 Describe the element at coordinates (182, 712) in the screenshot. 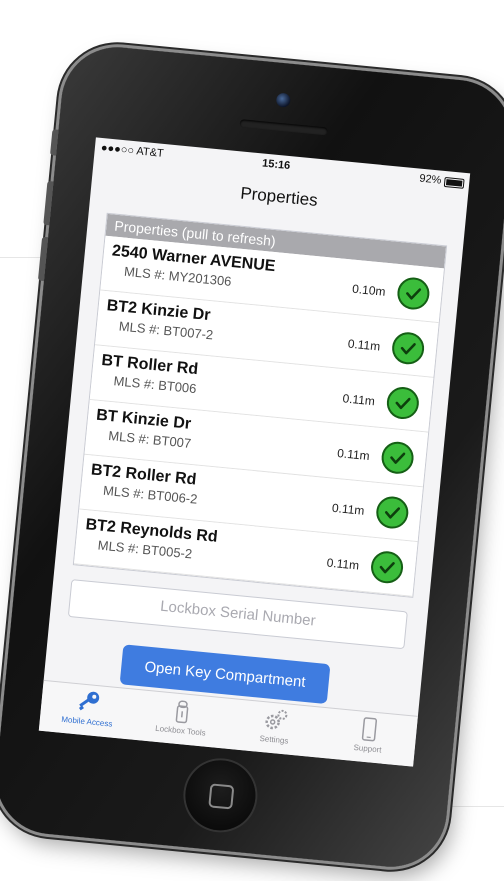

I see `lockbox-icon` at that location.